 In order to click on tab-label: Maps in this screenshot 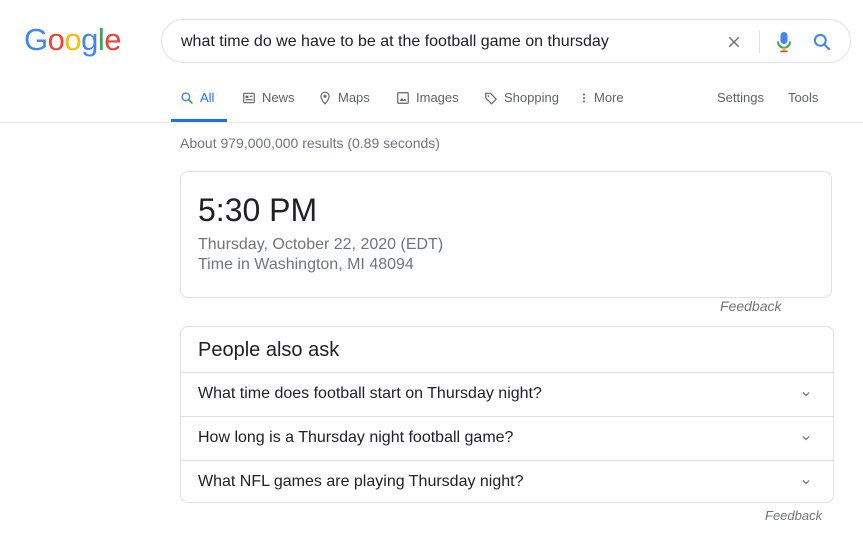, I will do `click(354, 97)`.